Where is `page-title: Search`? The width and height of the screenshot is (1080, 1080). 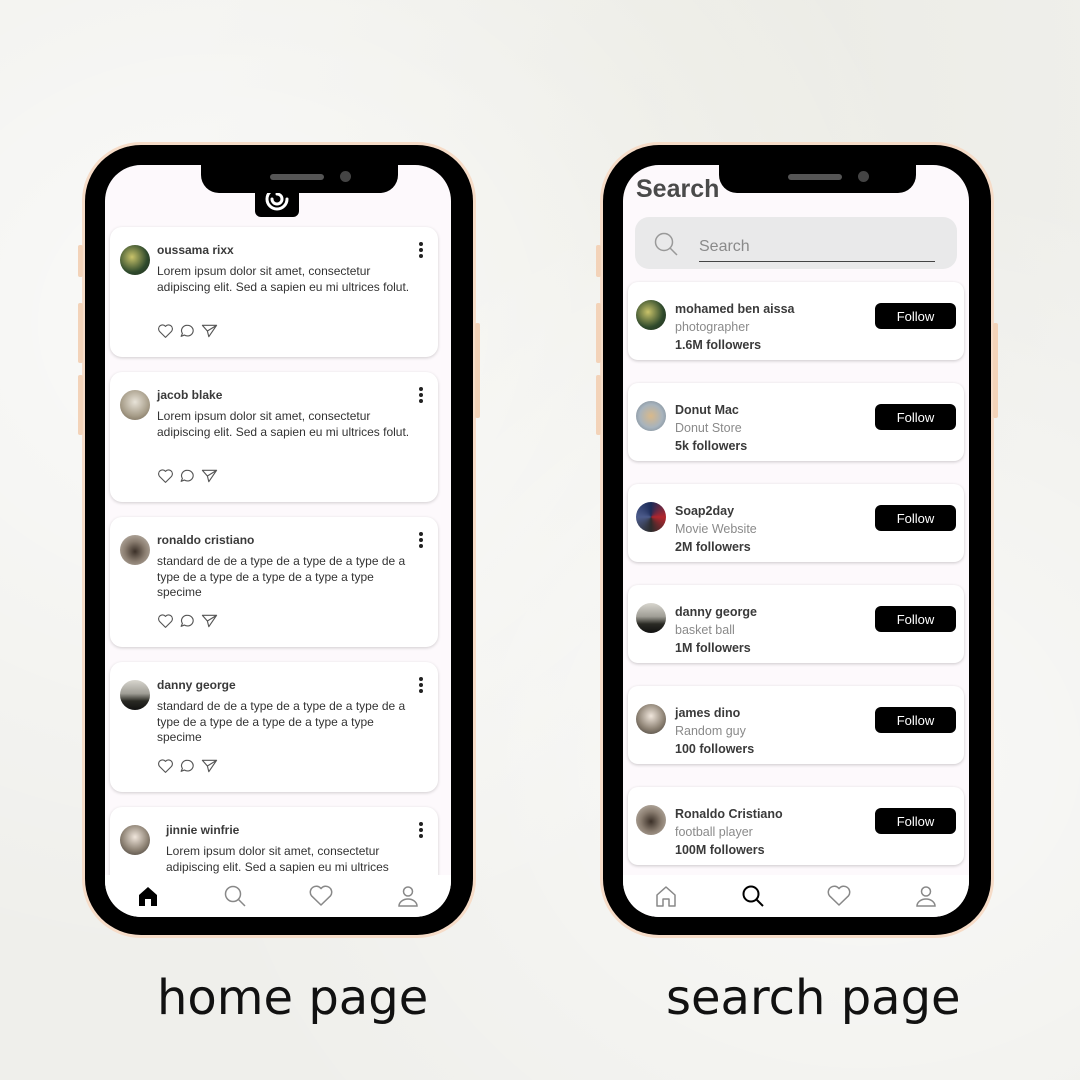
page-title: Search is located at coordinates (678, 189).